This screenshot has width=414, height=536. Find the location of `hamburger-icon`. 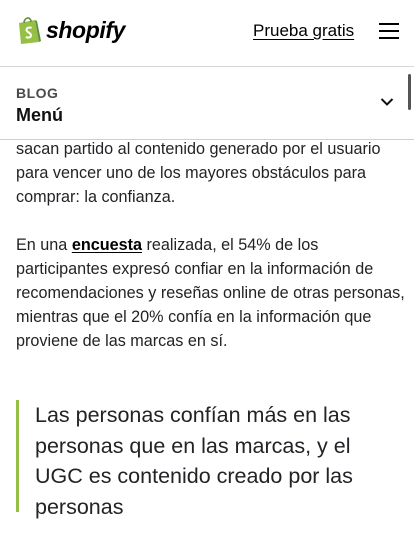

hamburger-icon is located at coordinates (389, 30).